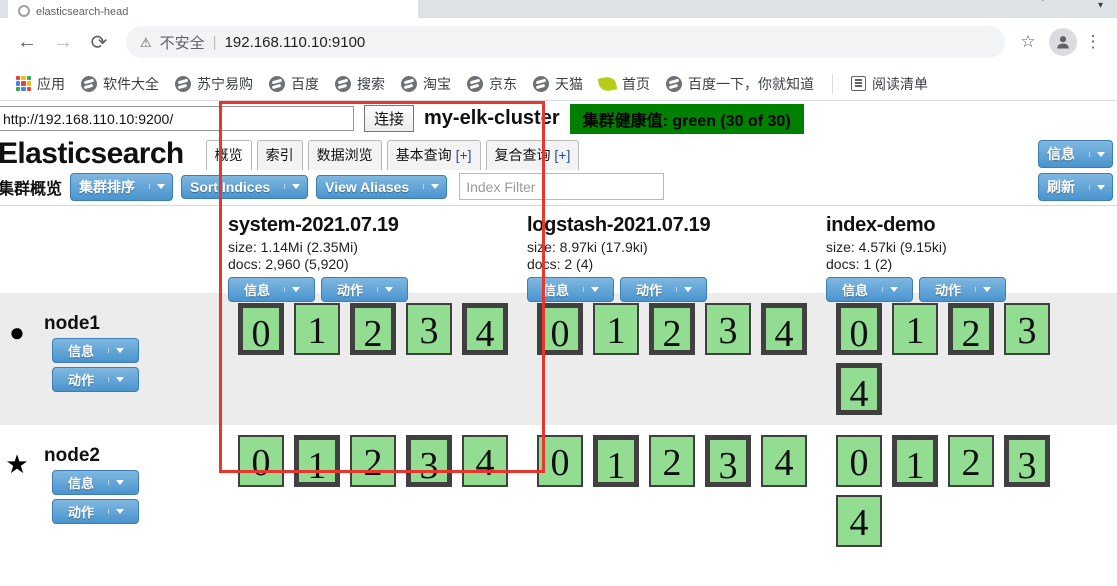 This screenshot has height=586, width=1117. Describe the element at coordinates (492, 84) in the screenshot. I see `bookmark-item: 京东` at that location.